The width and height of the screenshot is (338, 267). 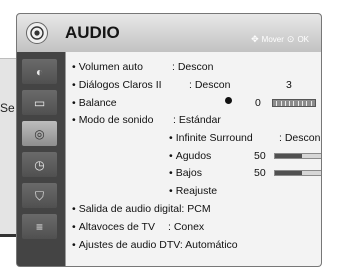 I want to click on pointer-cursor, so click(x=228, y=100).